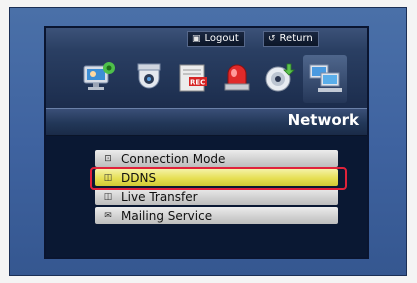  Describe the element at coordinates (108, 215) in the screenshot. I see `mail-icon: ✉` at that location.